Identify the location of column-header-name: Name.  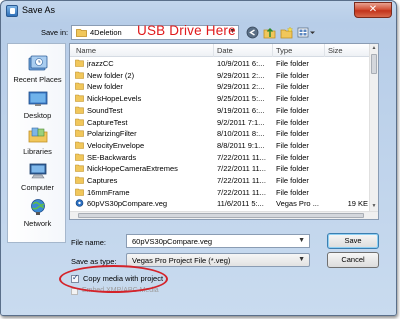
(86, 50).